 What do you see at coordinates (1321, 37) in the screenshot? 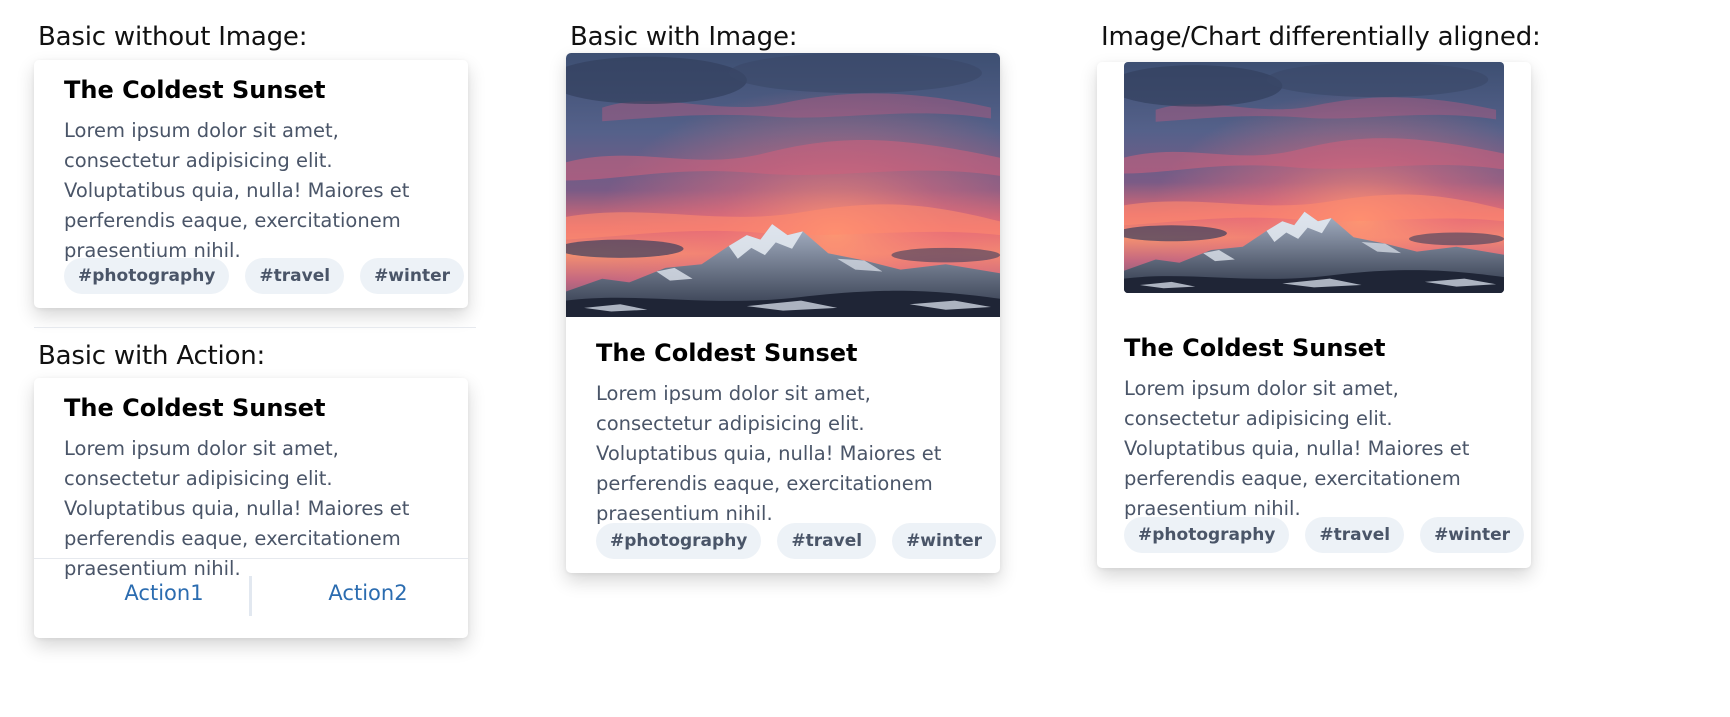
I see `section-title-image-chart-aligned: Image/Chart differentially aligned:` at bounding box center [1321, 37].